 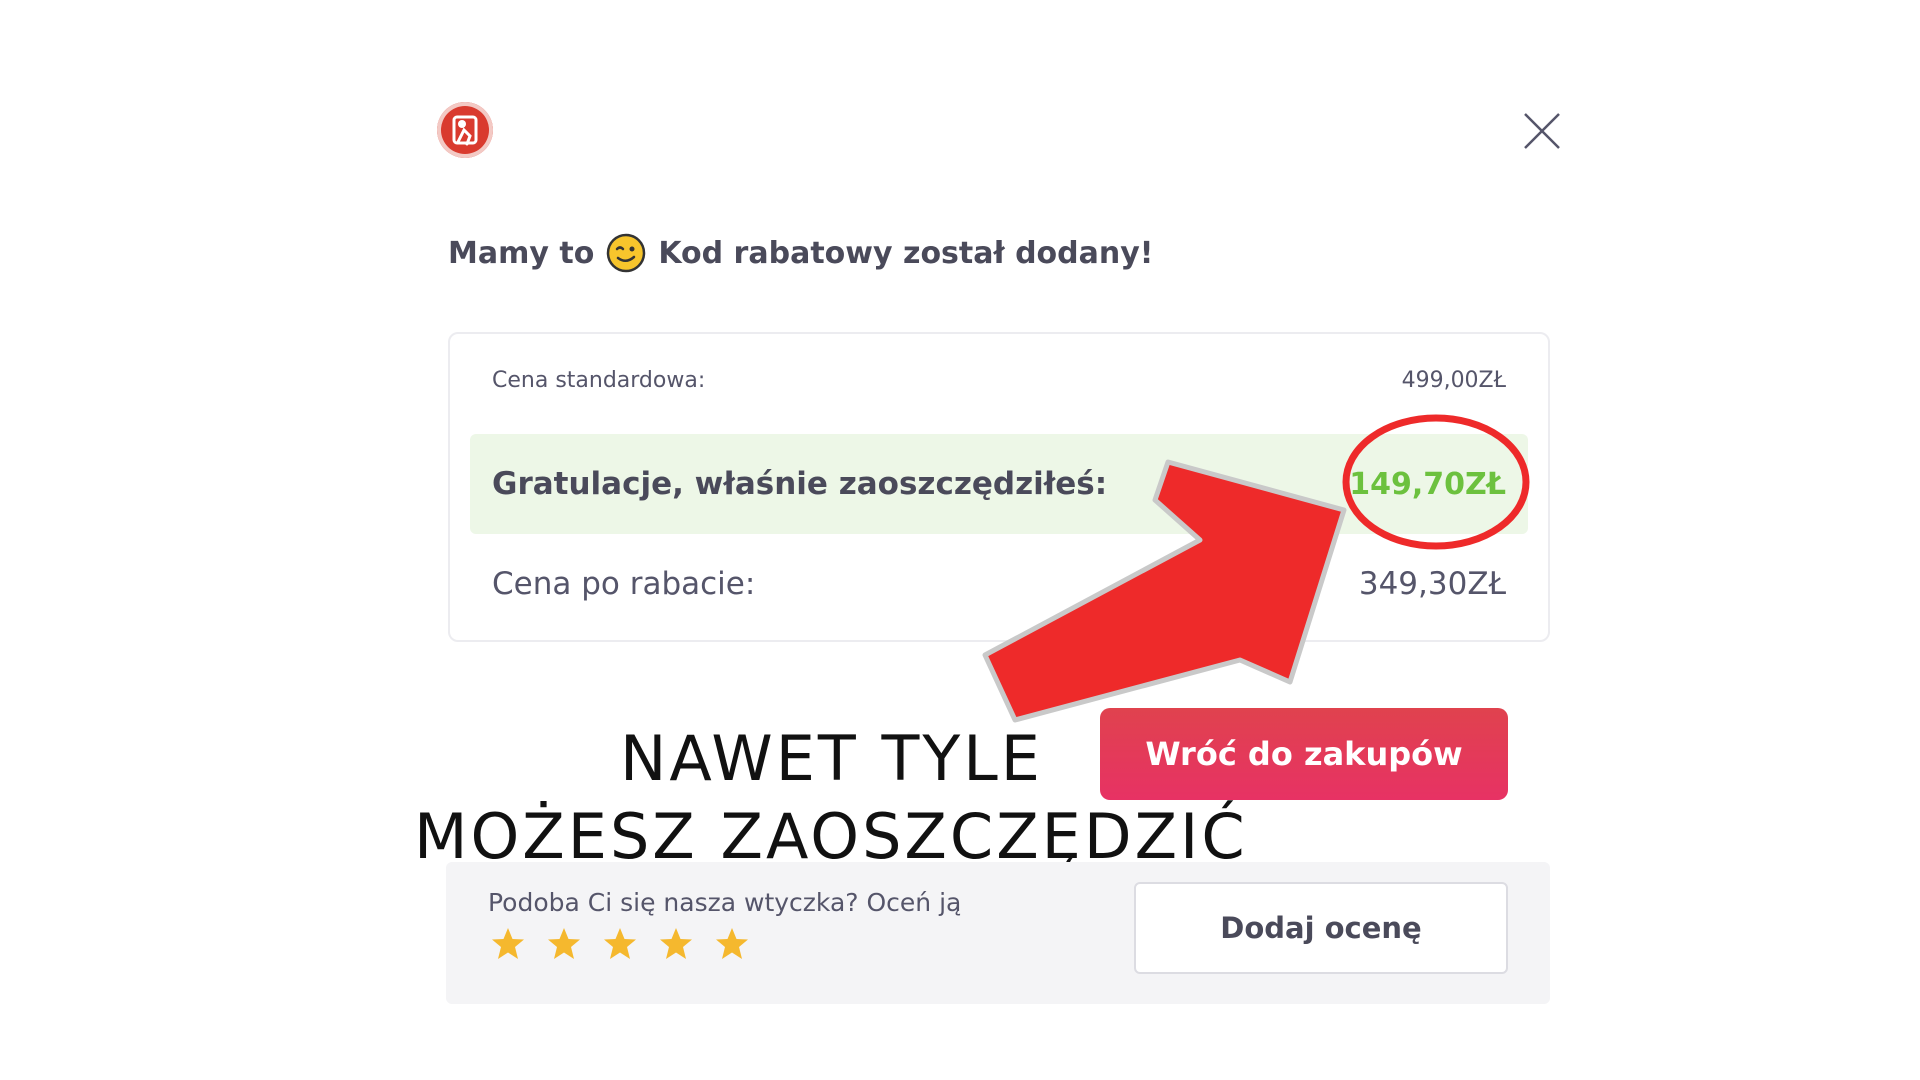 I want to click on standard-price-row: Cena standardowa: 499,00ZŁ, so click(x=999, y=380).